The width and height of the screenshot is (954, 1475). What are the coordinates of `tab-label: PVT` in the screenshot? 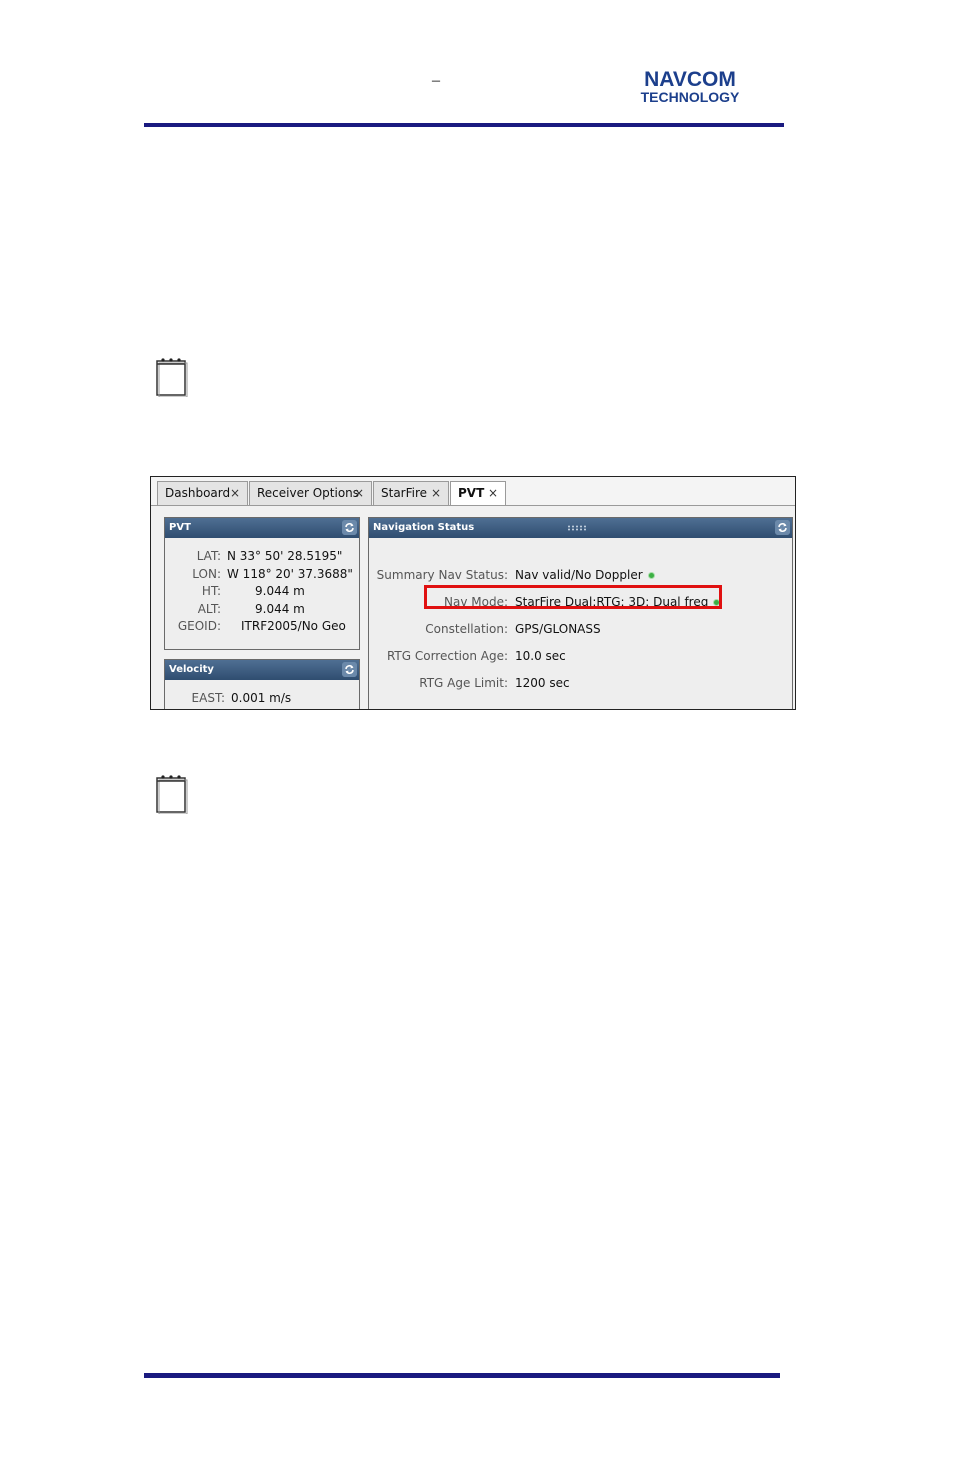 It's located at (471, 493).